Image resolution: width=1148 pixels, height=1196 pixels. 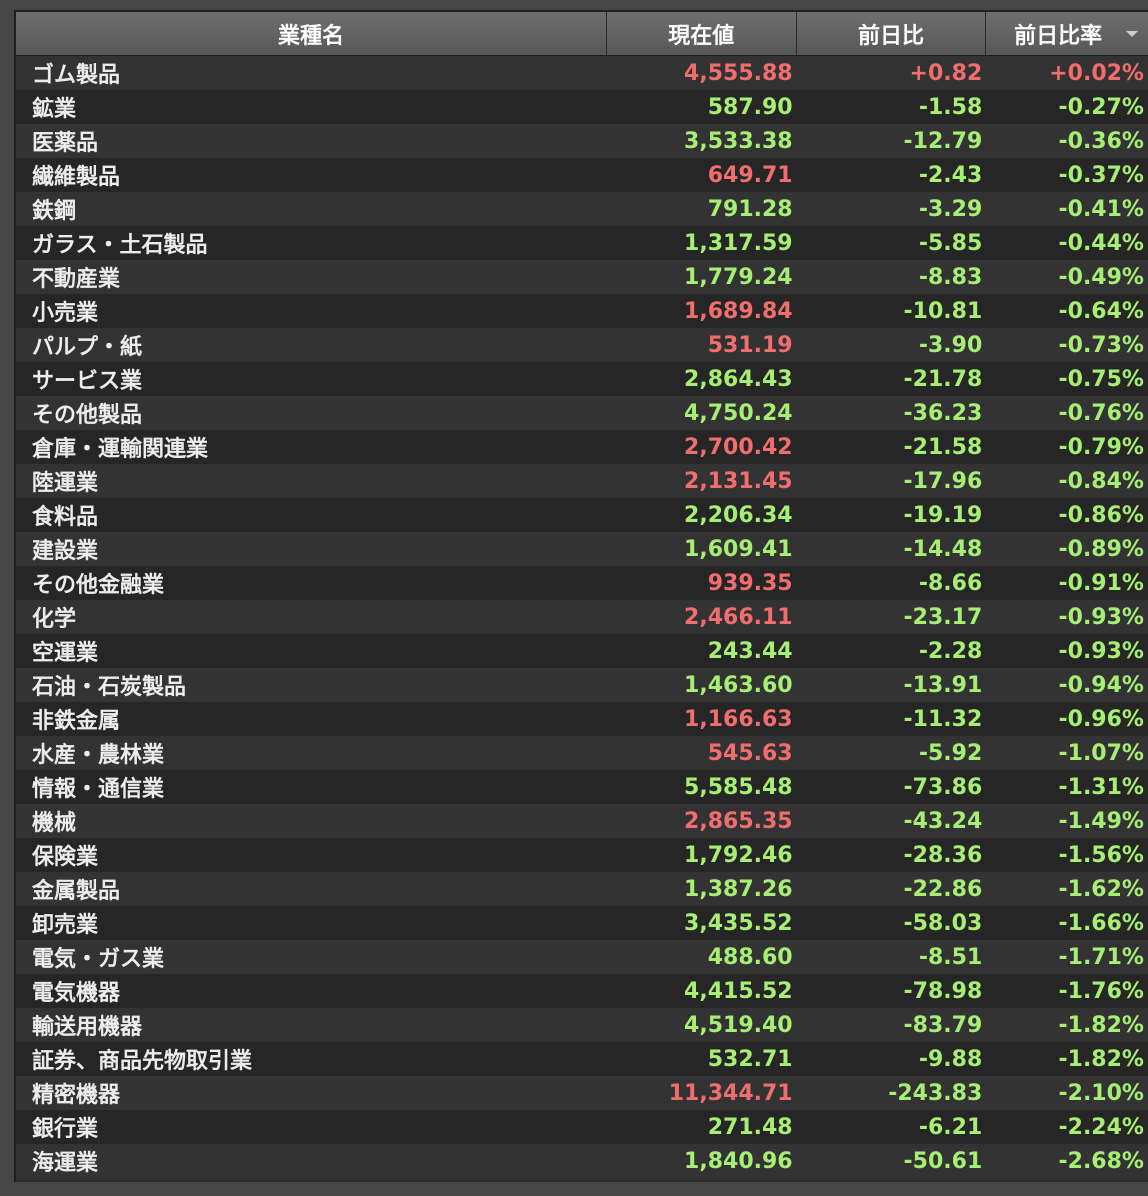 I want to click on column-header-change-pct: 前日比率, so click(x=1067, y=33).